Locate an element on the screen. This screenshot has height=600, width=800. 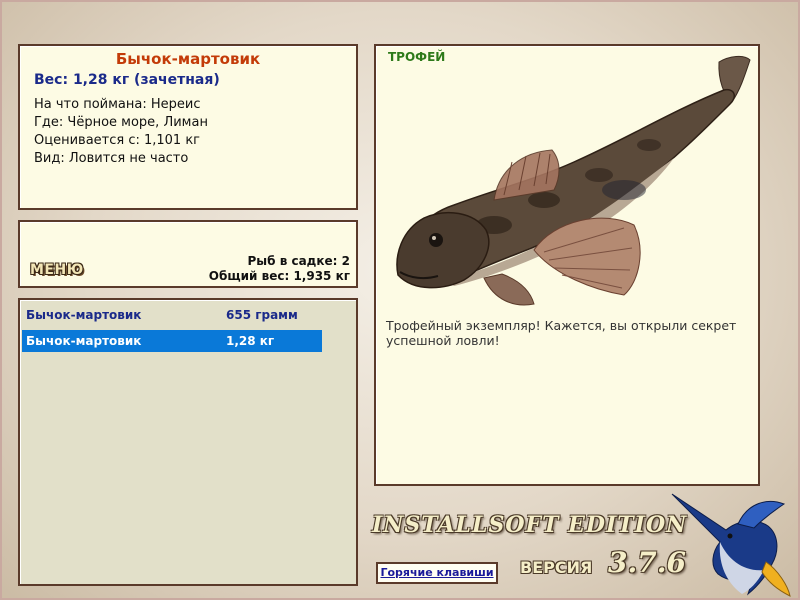
installsoft-logo: INSTALLSOFT EDITION is located at coordinates (530, 525).